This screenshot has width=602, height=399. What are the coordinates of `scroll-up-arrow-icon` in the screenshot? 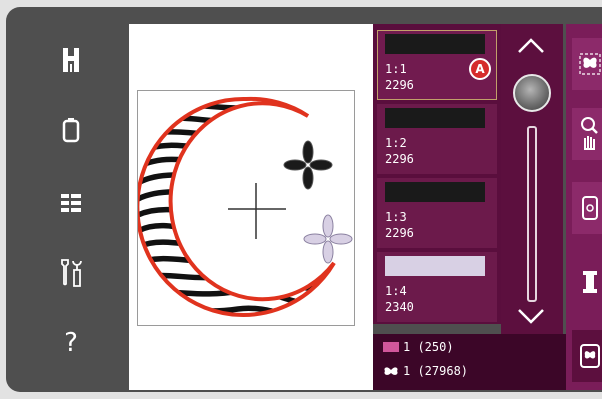 It's located at (531, 46).